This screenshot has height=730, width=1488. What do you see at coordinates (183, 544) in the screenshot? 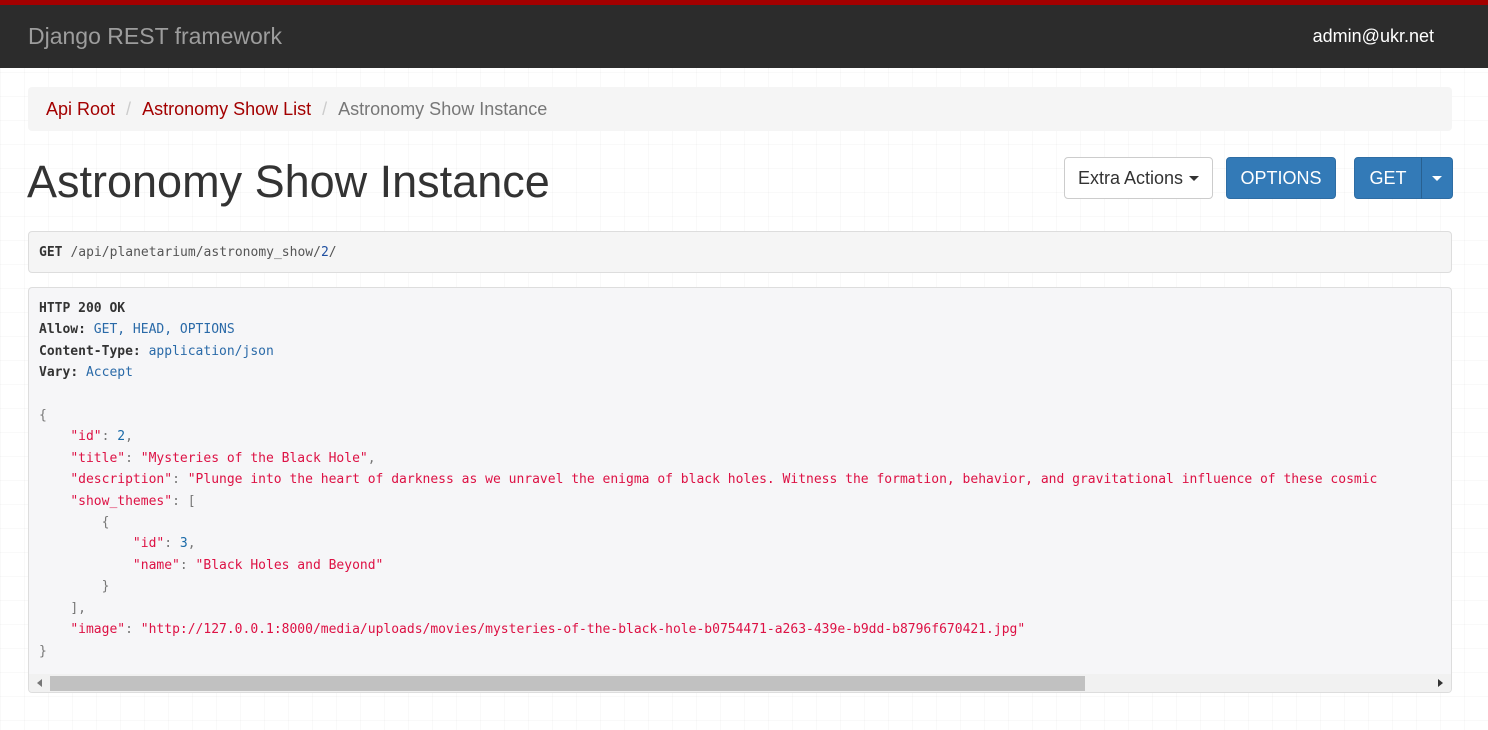
I see `json-theme-id-value: 3` at bounding box center [183, 544].